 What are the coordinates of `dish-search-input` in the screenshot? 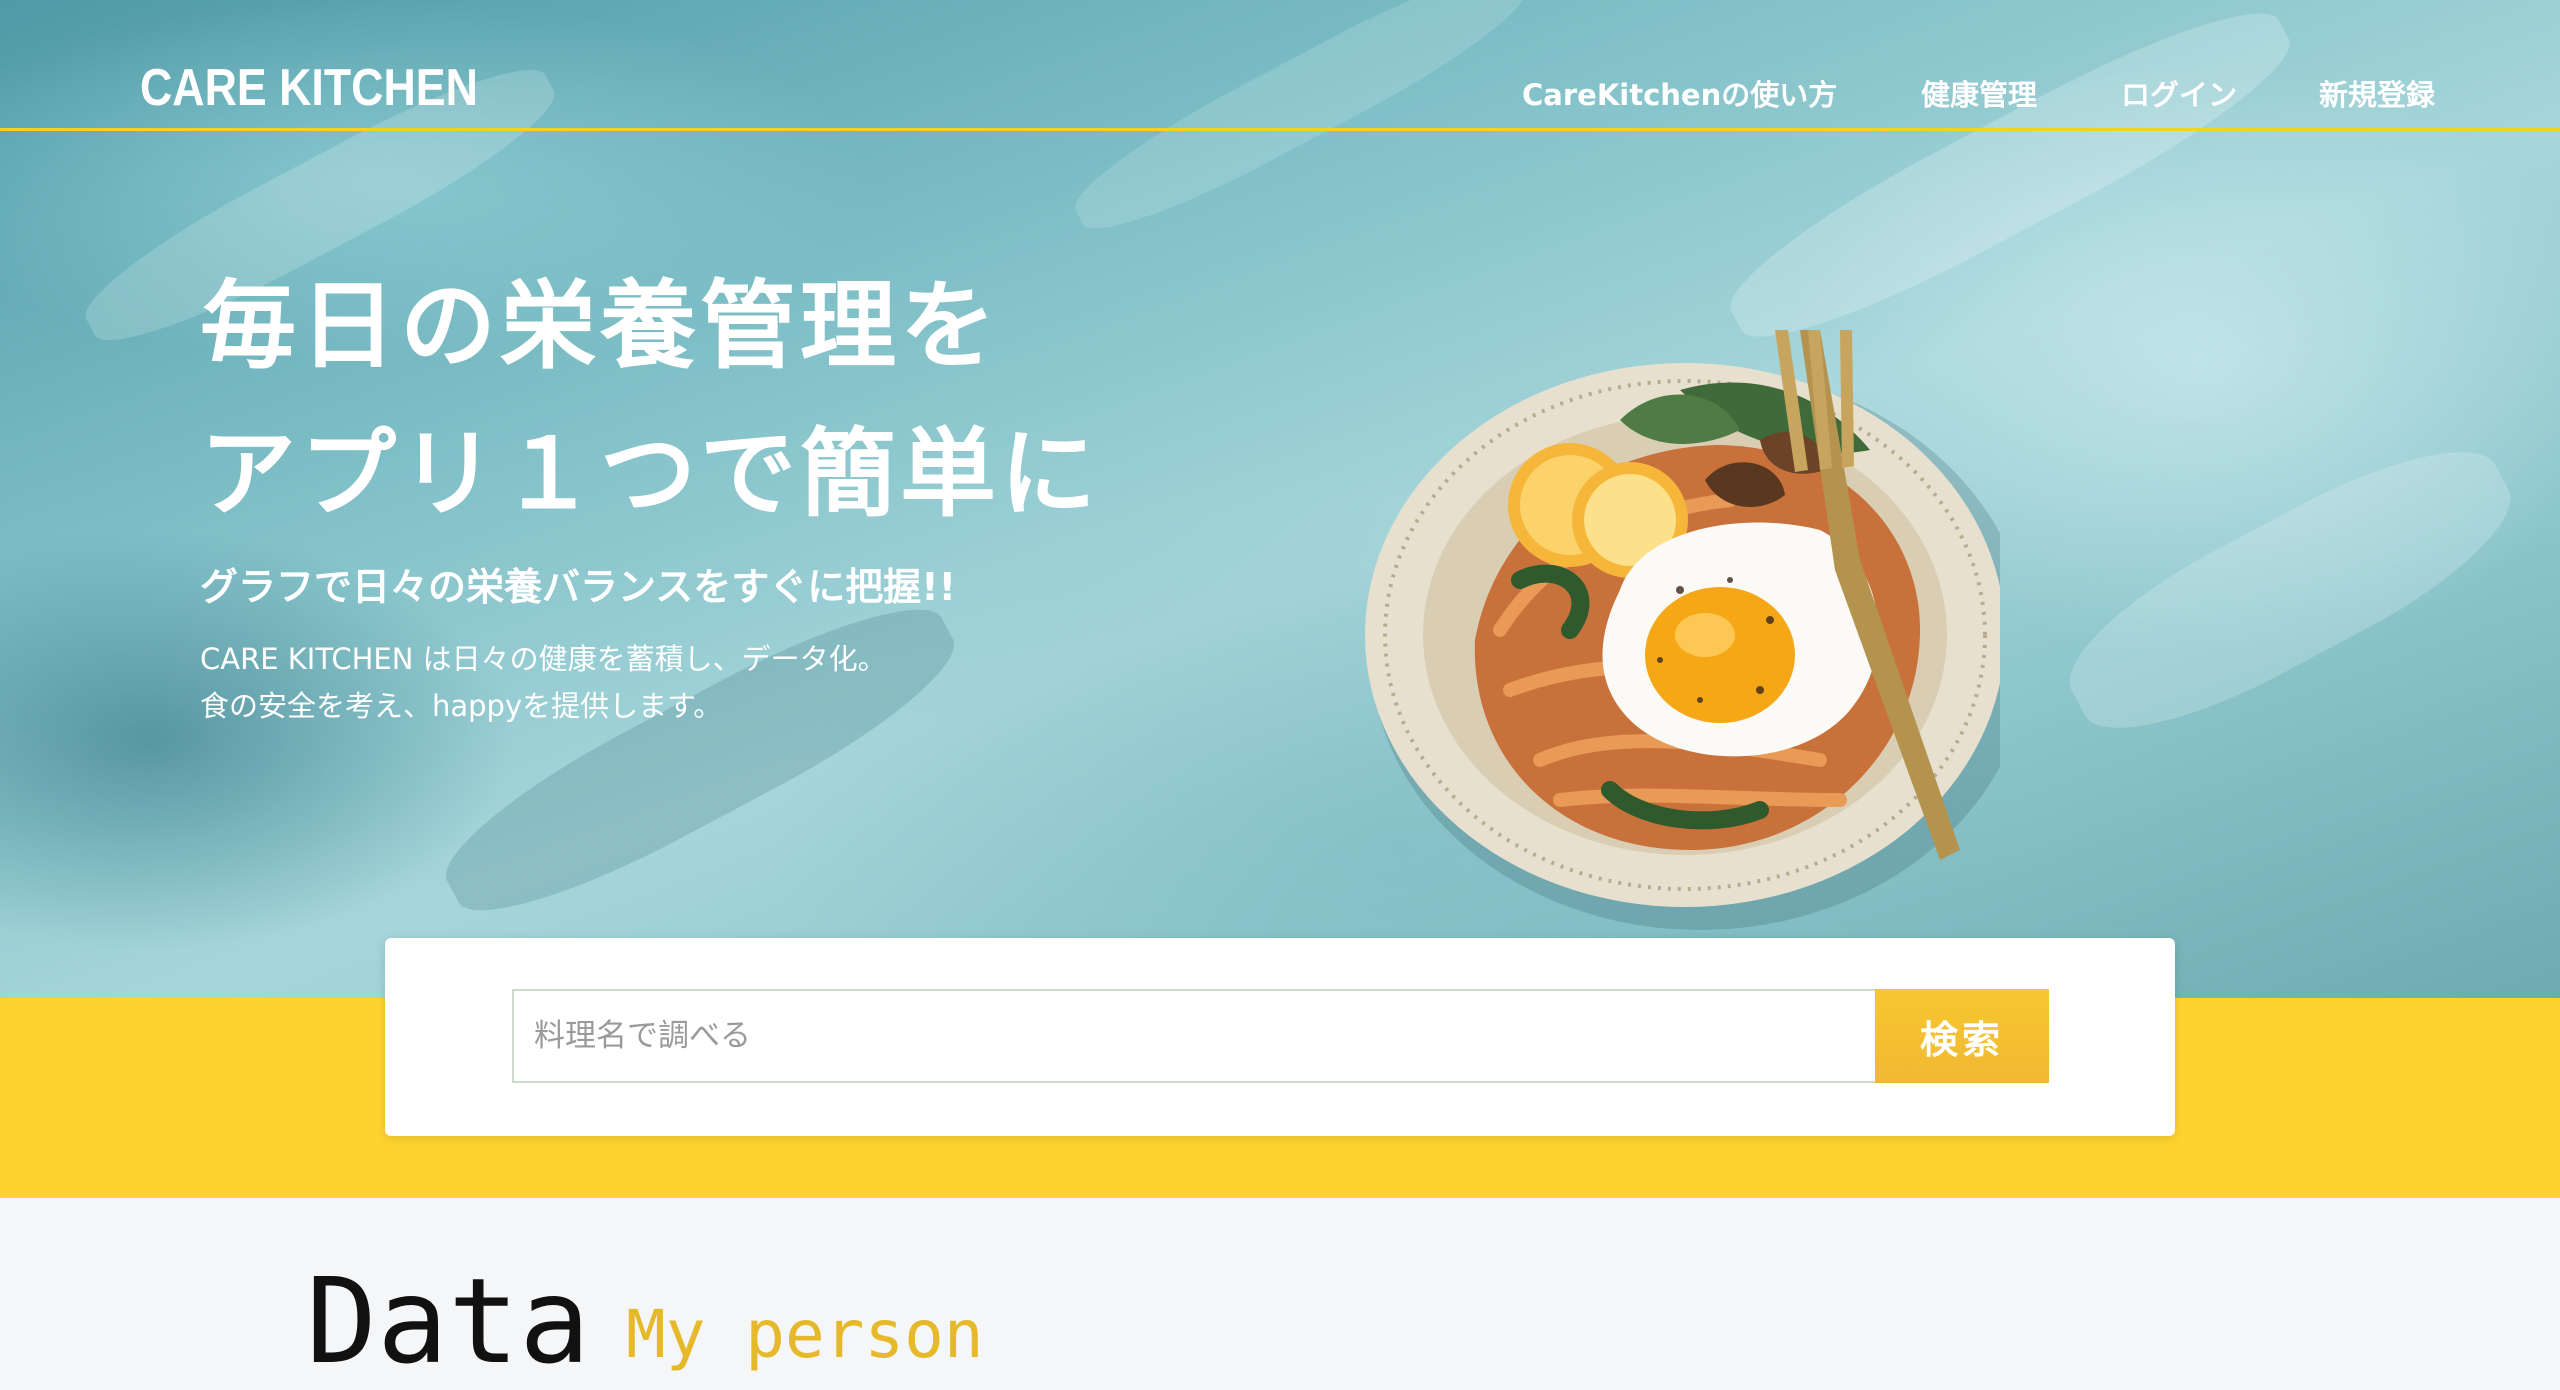 It's located at (1194, 1036).